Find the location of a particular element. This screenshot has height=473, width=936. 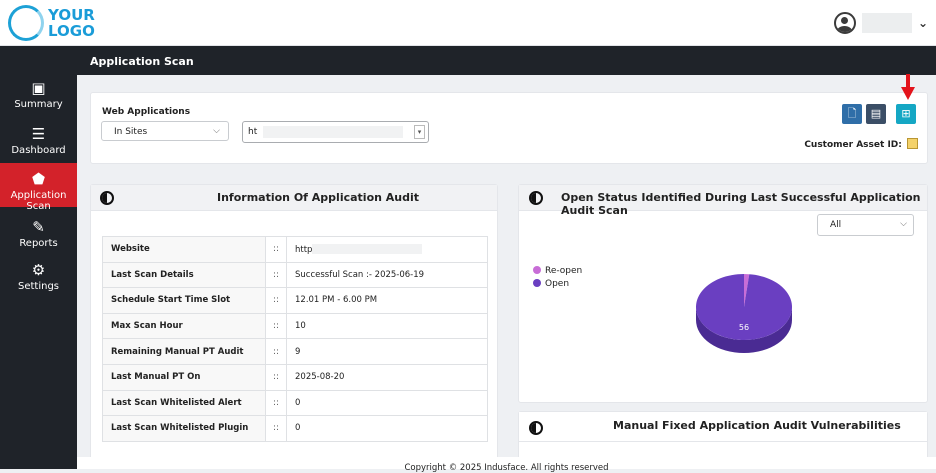

export-button: ▤ is located at coordinates (876, 114).